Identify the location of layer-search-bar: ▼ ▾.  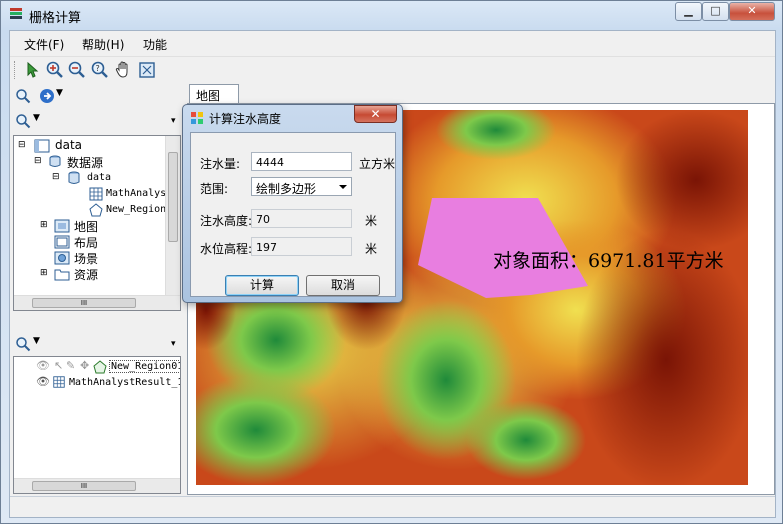
(97, 344).